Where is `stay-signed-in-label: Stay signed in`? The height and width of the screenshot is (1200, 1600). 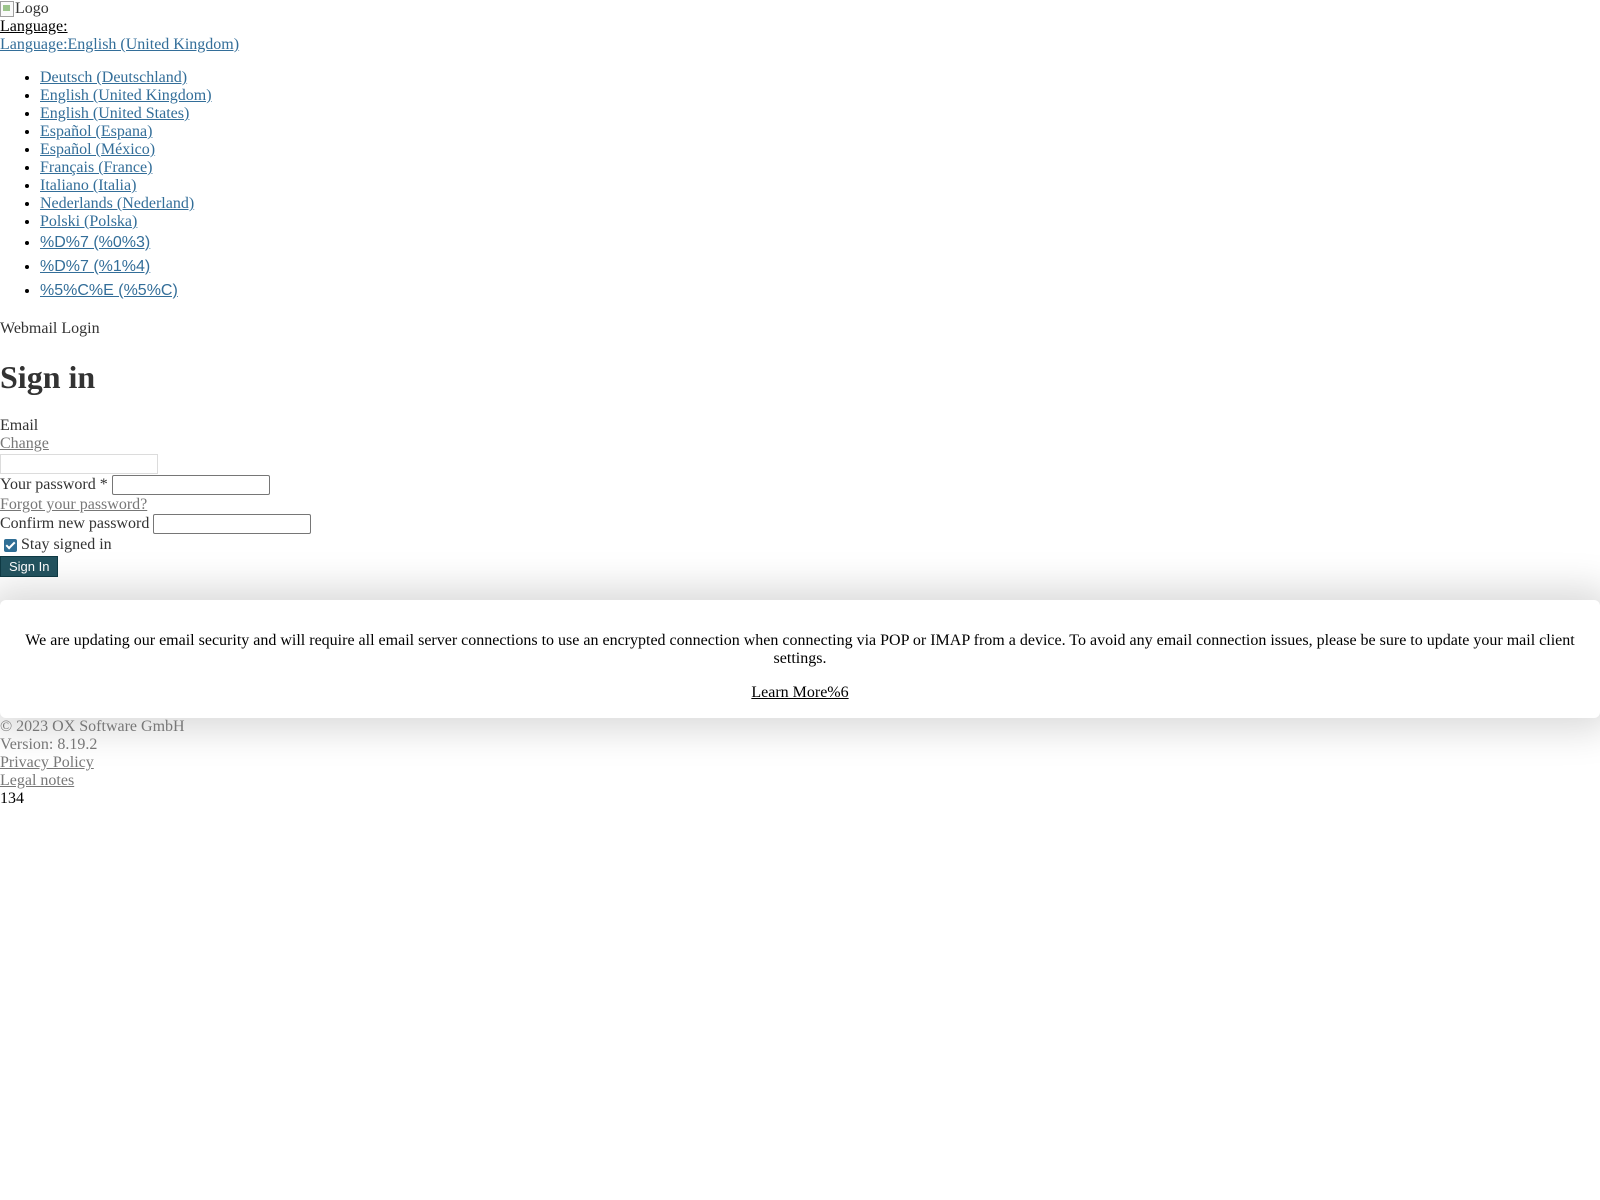
stay-signed-in-label: Stay signed in is located at coordinates (66, 544).